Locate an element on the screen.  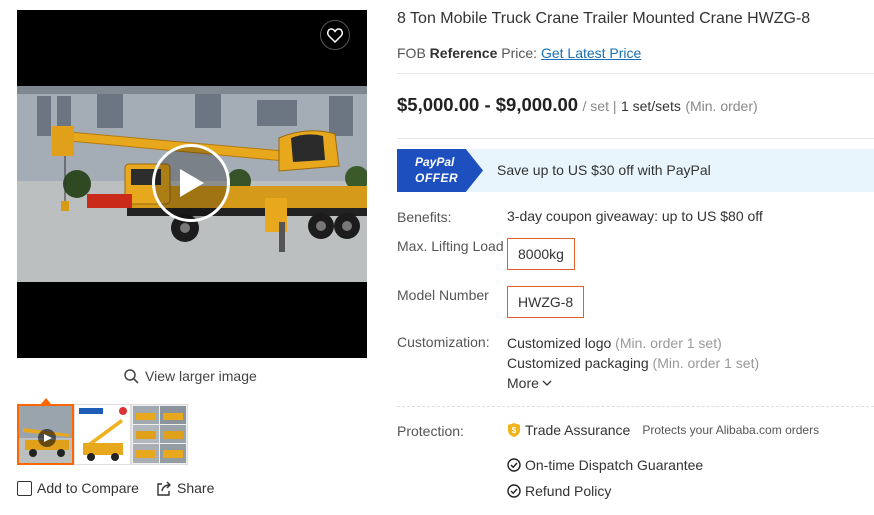
lifting-load-label: Max. Lifting Load is located at coordinates (450, 246).